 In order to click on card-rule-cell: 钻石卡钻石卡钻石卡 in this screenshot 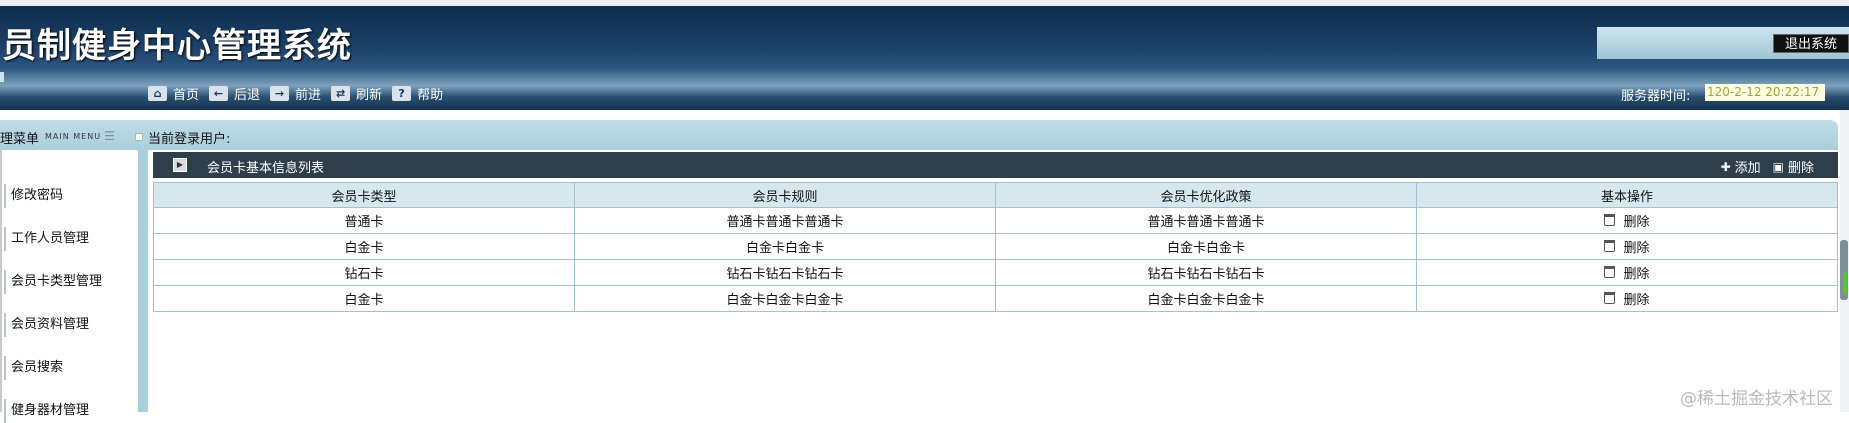, I will do `click(785, 272)`.